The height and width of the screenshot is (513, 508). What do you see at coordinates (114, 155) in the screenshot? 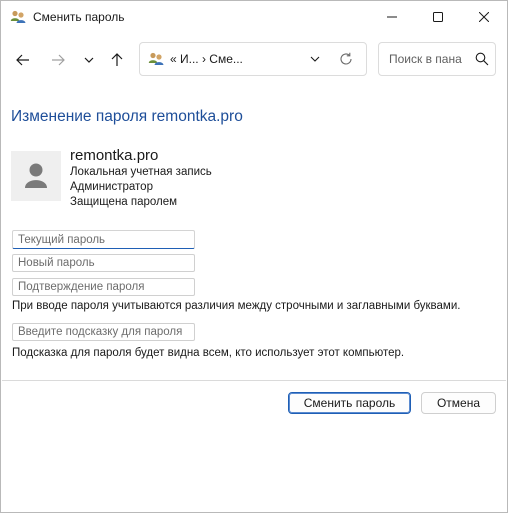
I see `user-name: remontka.pro` at bounding box center [114, 155].